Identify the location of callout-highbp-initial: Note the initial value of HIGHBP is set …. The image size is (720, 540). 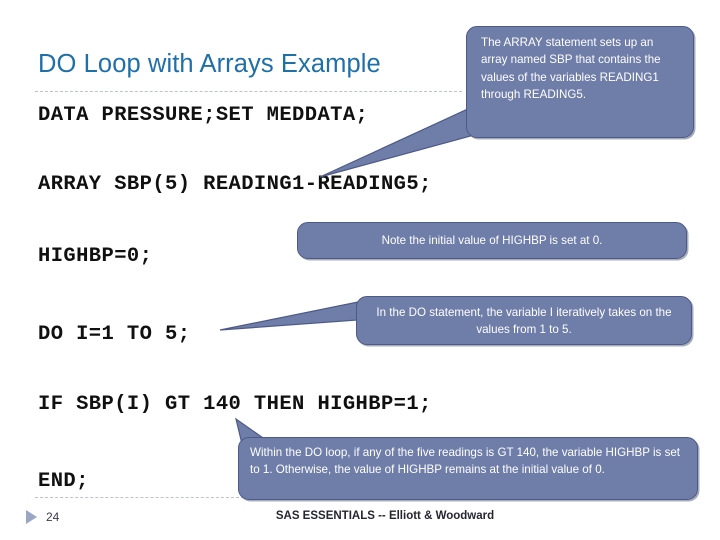
(492, 240).